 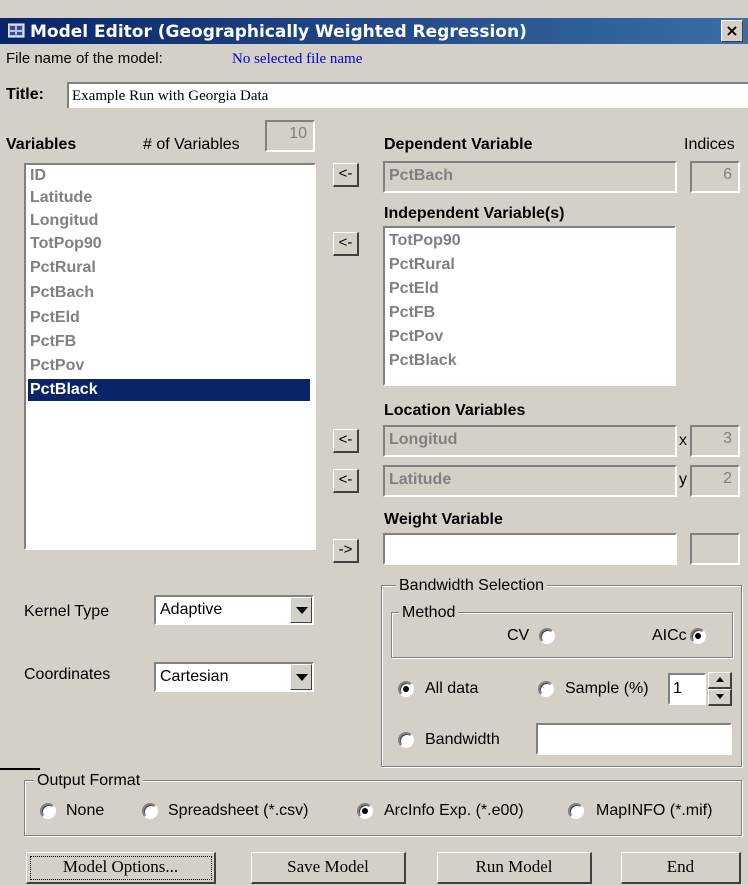 I want to click on divider, so click(x=20, y=769).